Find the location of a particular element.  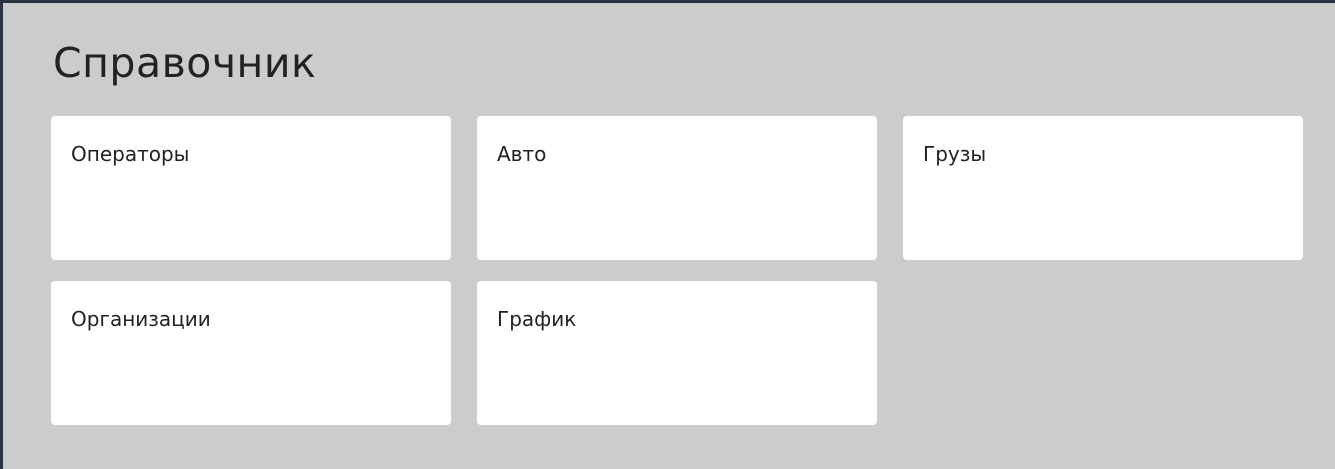

card-cargo: Грузы is located at coordinates (1103, 188).